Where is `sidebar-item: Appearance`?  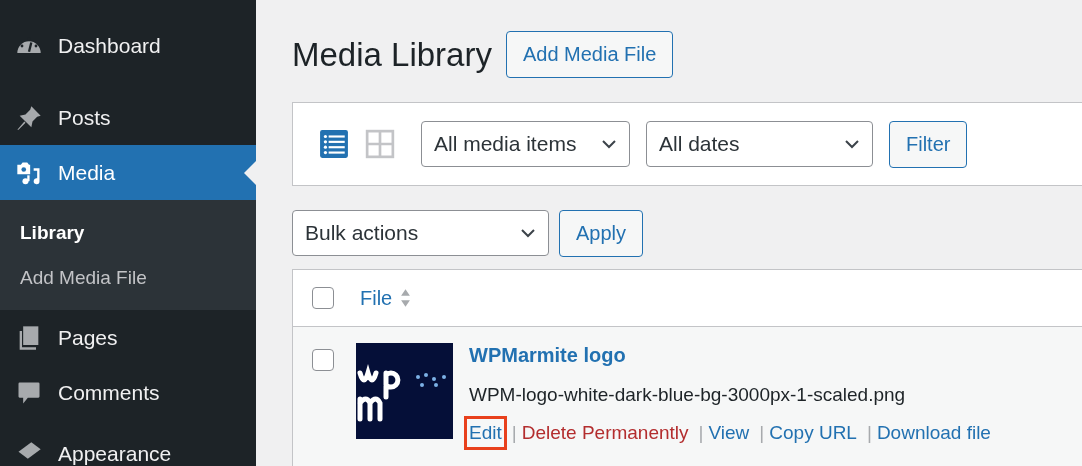
sidebar-item: Appearance is located at coordinates (128, 446).